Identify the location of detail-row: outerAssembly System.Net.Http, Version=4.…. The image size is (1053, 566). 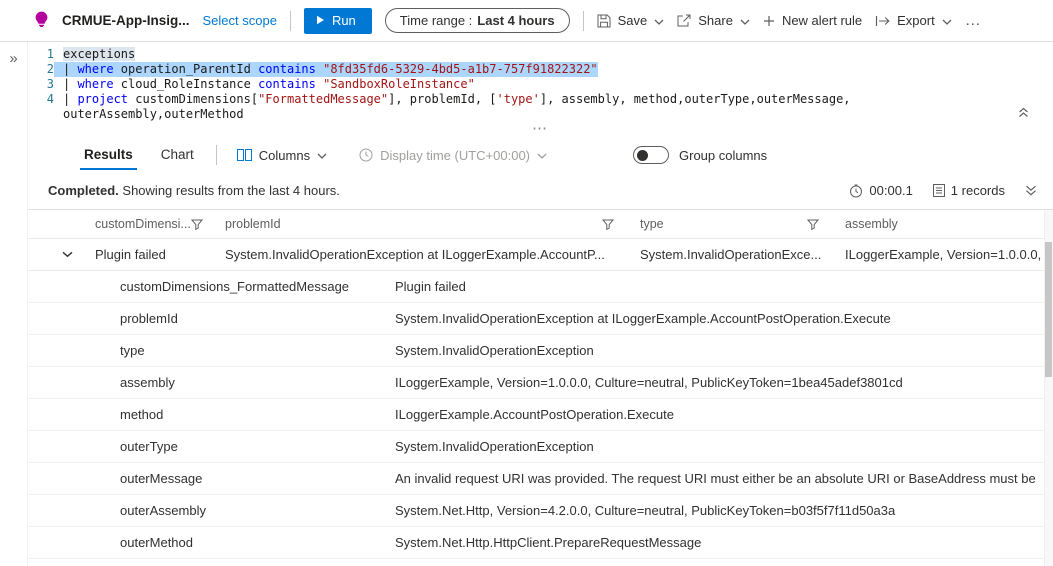
(540, 511).